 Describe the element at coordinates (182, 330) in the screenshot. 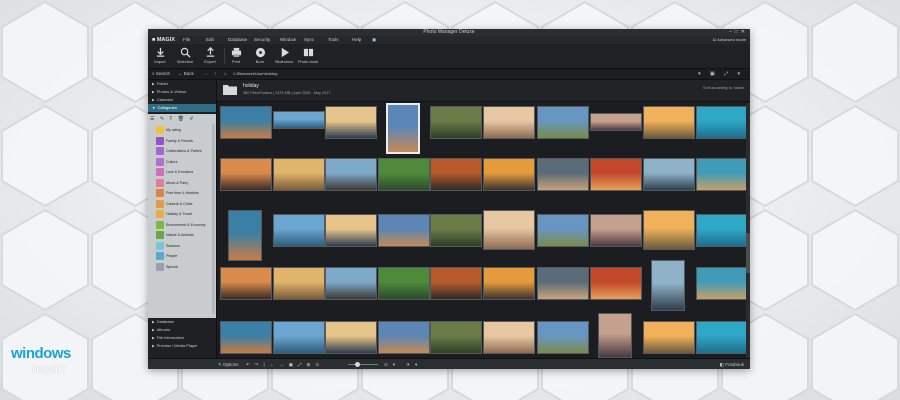

I see `sidebar-item-albums: ▶ Albums` at that location.